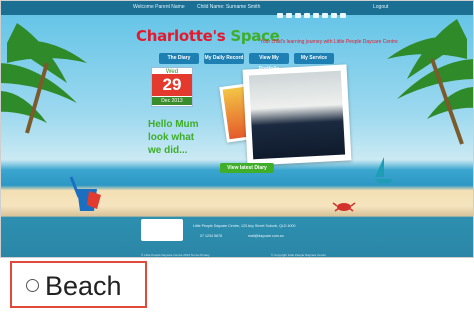  Describe the element at coordinates (85, 193) in the screenshot. I see `beach-bucket-icon` at that location.